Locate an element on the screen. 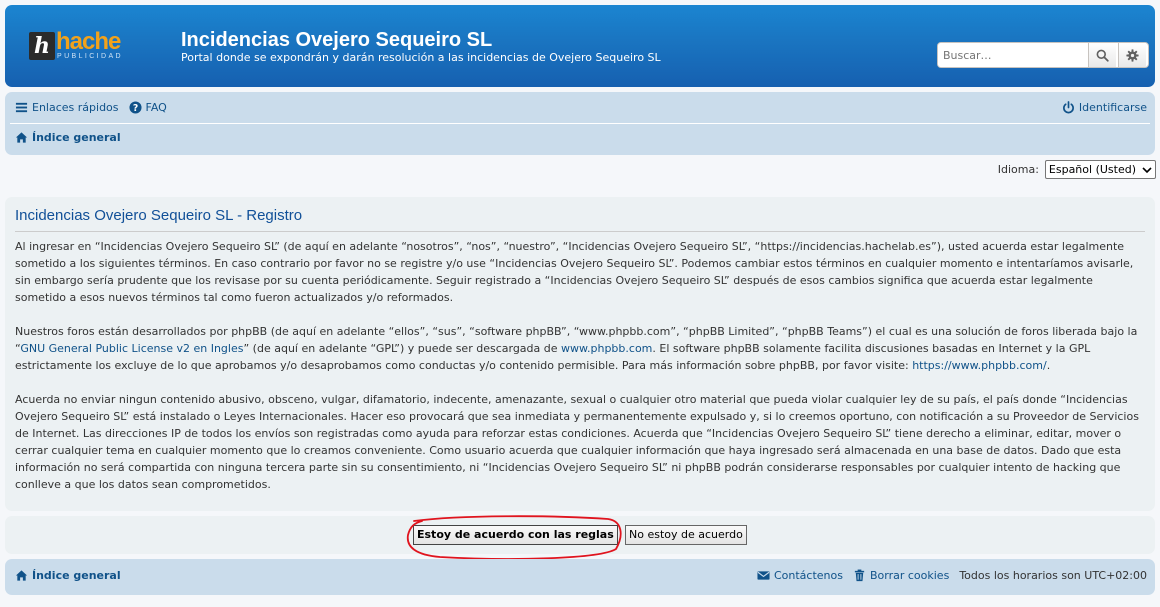 The height and width of the screenshot is (607, 1160). breadcrumb-home: Índice general is located at coordinates (68, 137).